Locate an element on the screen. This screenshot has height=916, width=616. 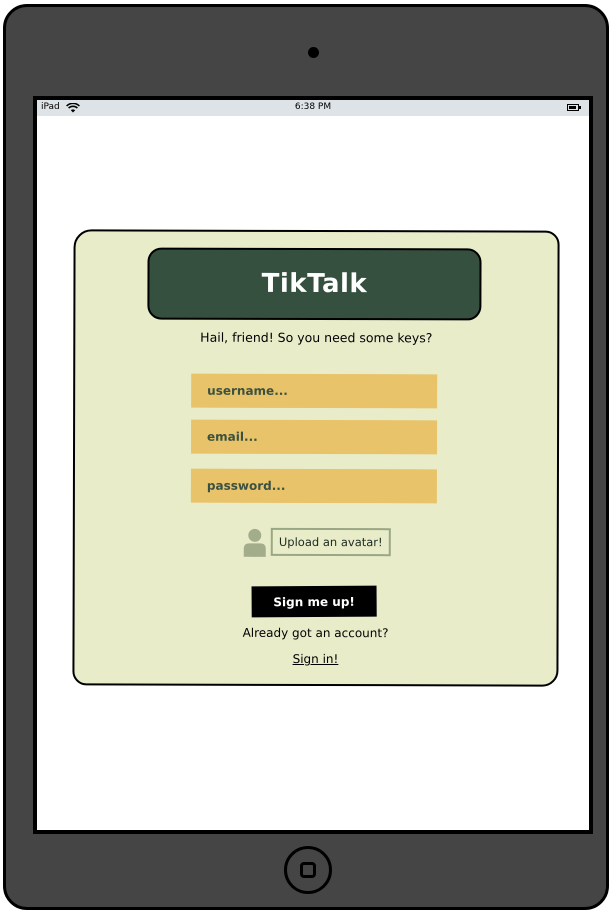
app-logo: TikTalk is located at coordinates (314, 284).